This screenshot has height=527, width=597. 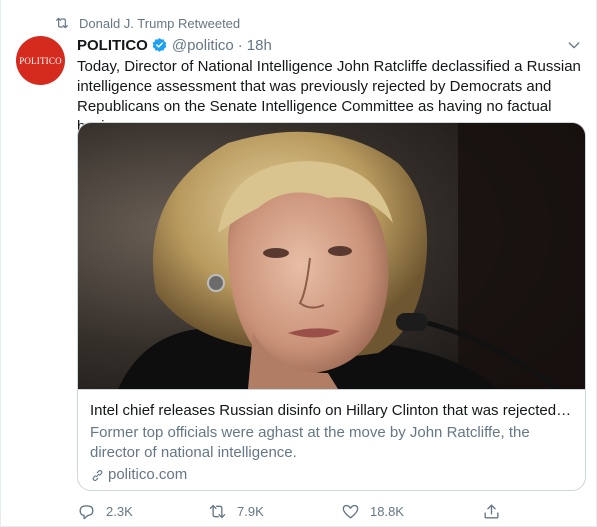 I want to click on retweet-context: Donald J. Trump Retweeted, so click(x=147, y=23).